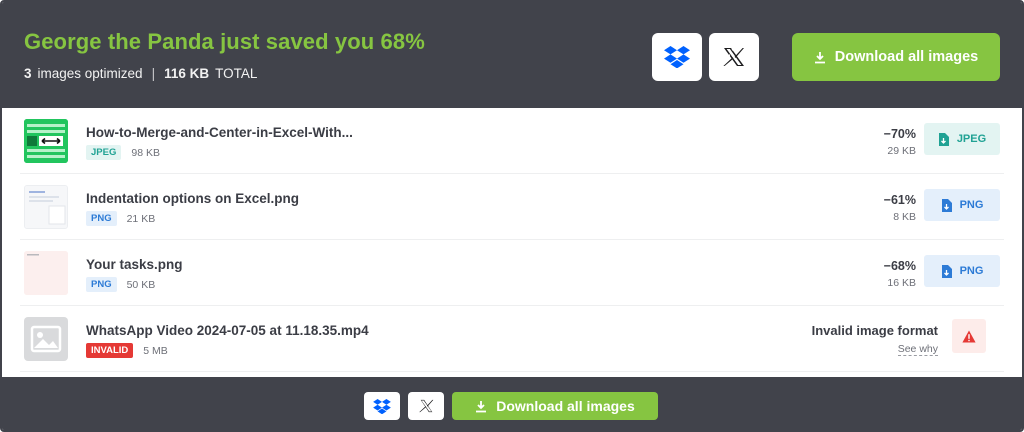 The height and width of the screenshot is (432, 1024). I want to click on optimized-size: 16 KB, so click(901, 283).